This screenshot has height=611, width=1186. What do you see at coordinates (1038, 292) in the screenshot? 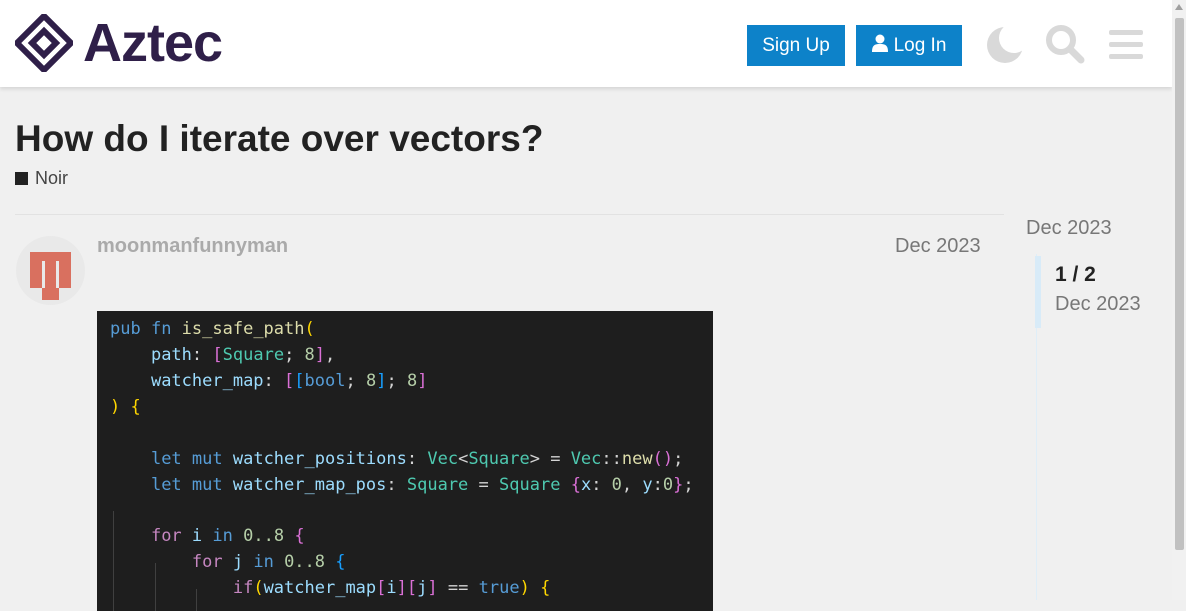
I see `timeline-scroll-handle` at bounding box center [1038, 292].